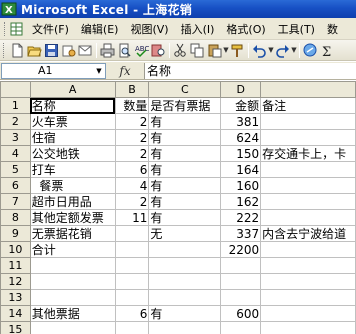 This screenshot has height=334, width=356. Describe the element at coordinates (51, 50) in the screenshot. I see `save-icon` at that location.